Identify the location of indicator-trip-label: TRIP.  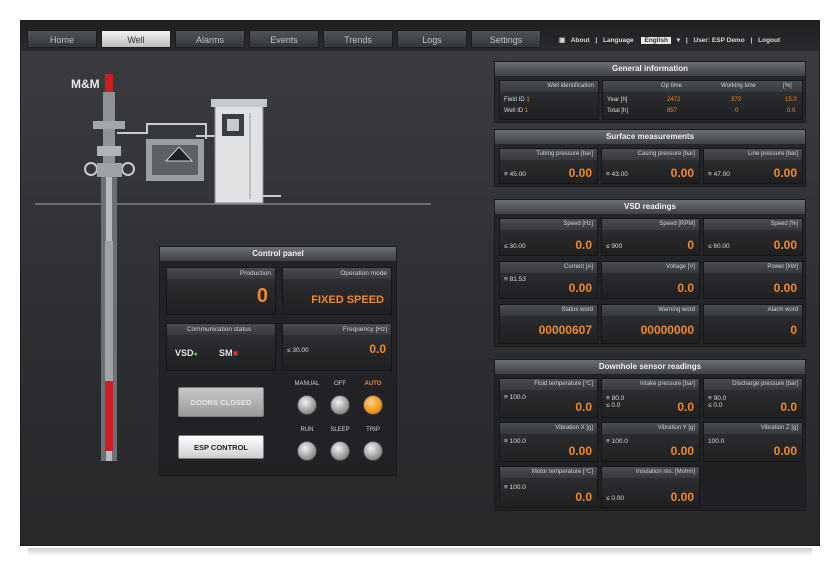
(373, 430).